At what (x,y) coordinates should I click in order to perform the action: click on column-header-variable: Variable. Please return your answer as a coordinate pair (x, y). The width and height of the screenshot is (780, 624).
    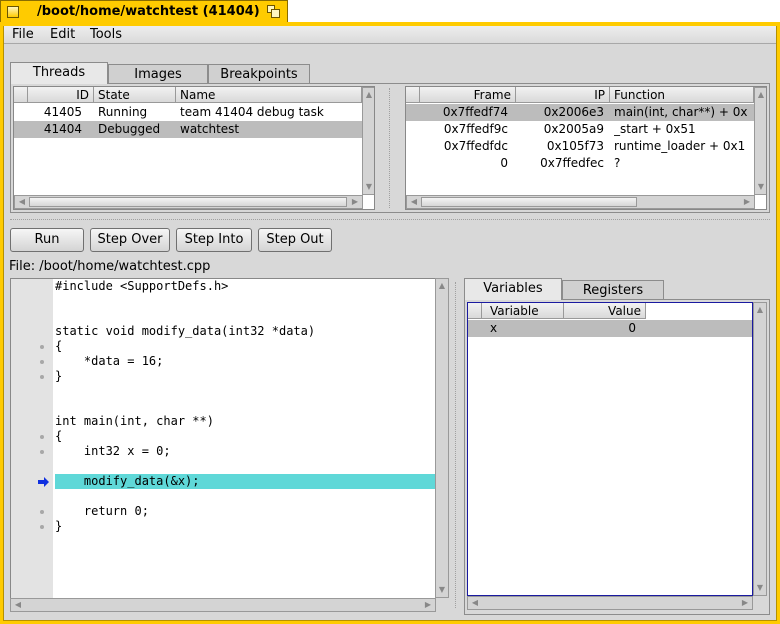
    Looking at the image, I should click on (523, 311).